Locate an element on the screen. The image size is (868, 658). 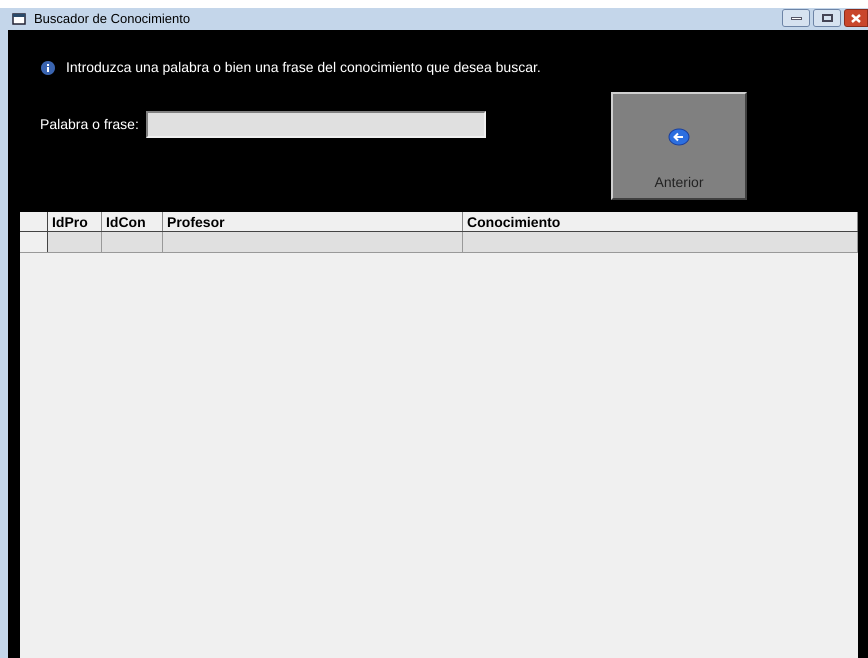
search-field is located at coordinates (316, 124).